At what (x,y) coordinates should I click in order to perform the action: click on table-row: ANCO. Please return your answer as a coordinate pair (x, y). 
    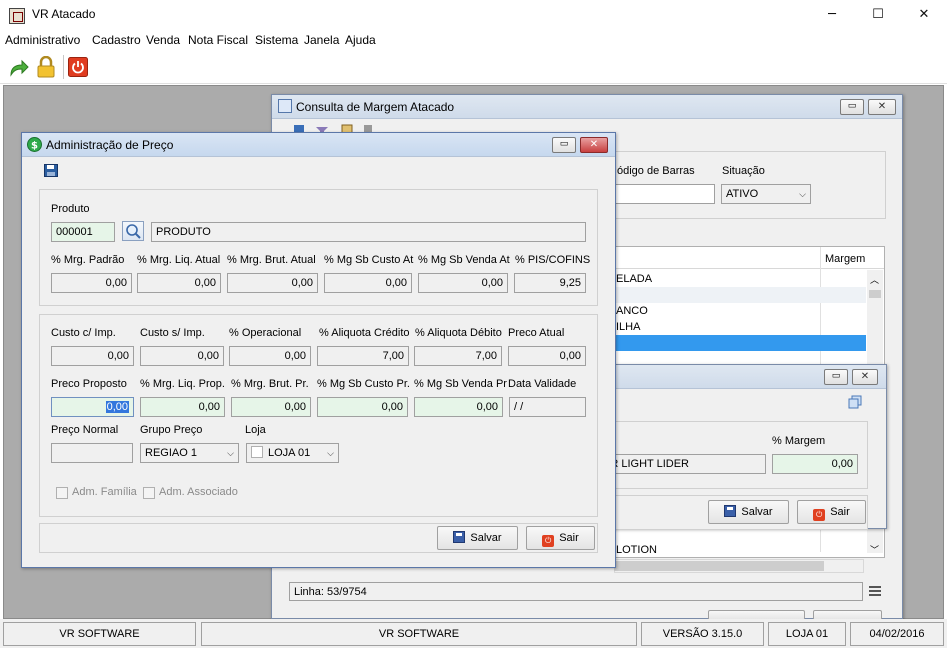
    Looking at the image, I should click on (717, 311).